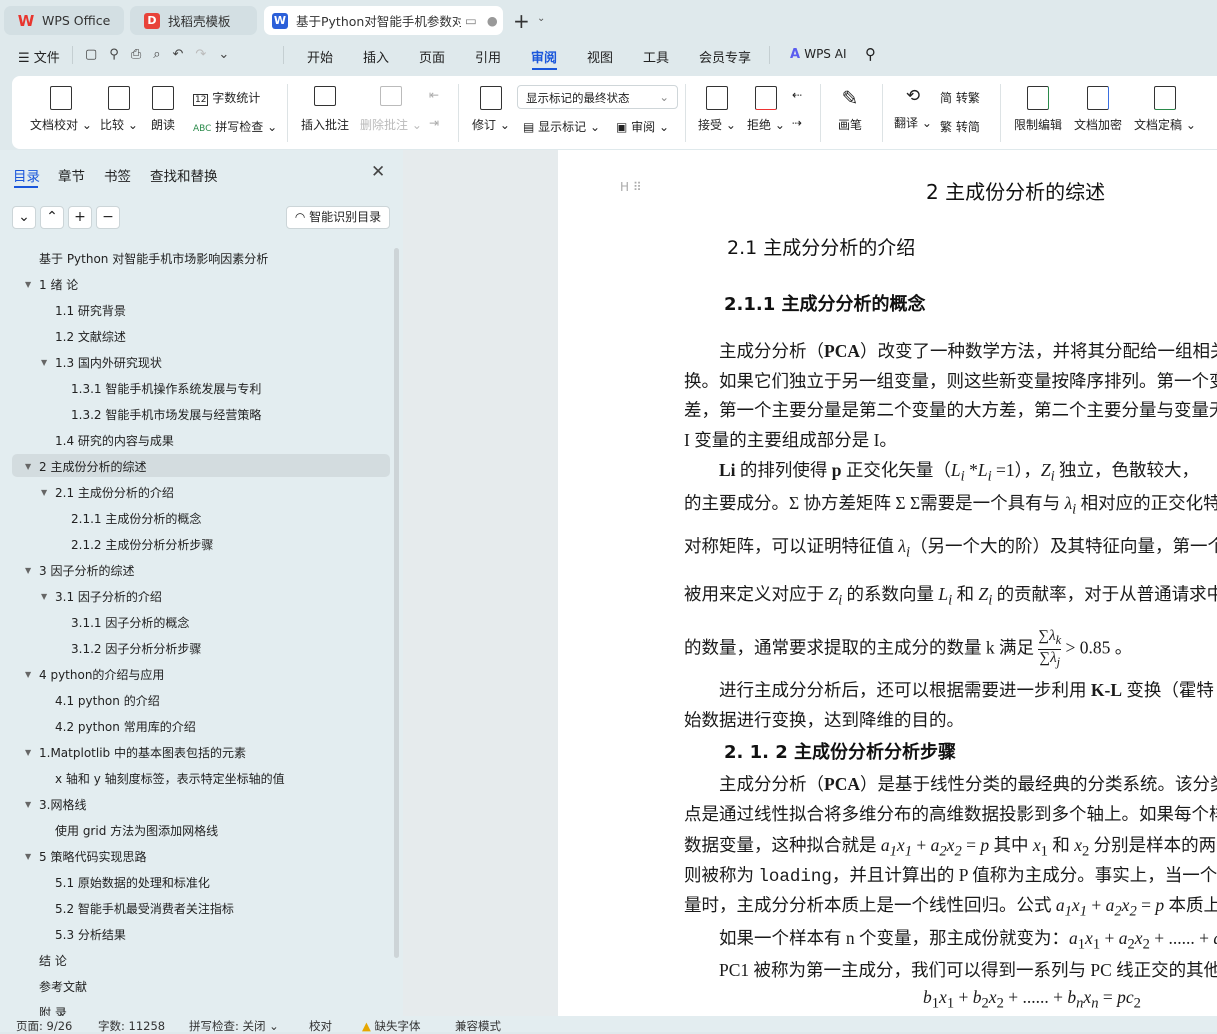 This screenshot has height=1034, width=1217. Describe the element at coordinates (79, 571) in the screenshot. I see `toc-item: ▼ 3 因子分析的综述` at that location.